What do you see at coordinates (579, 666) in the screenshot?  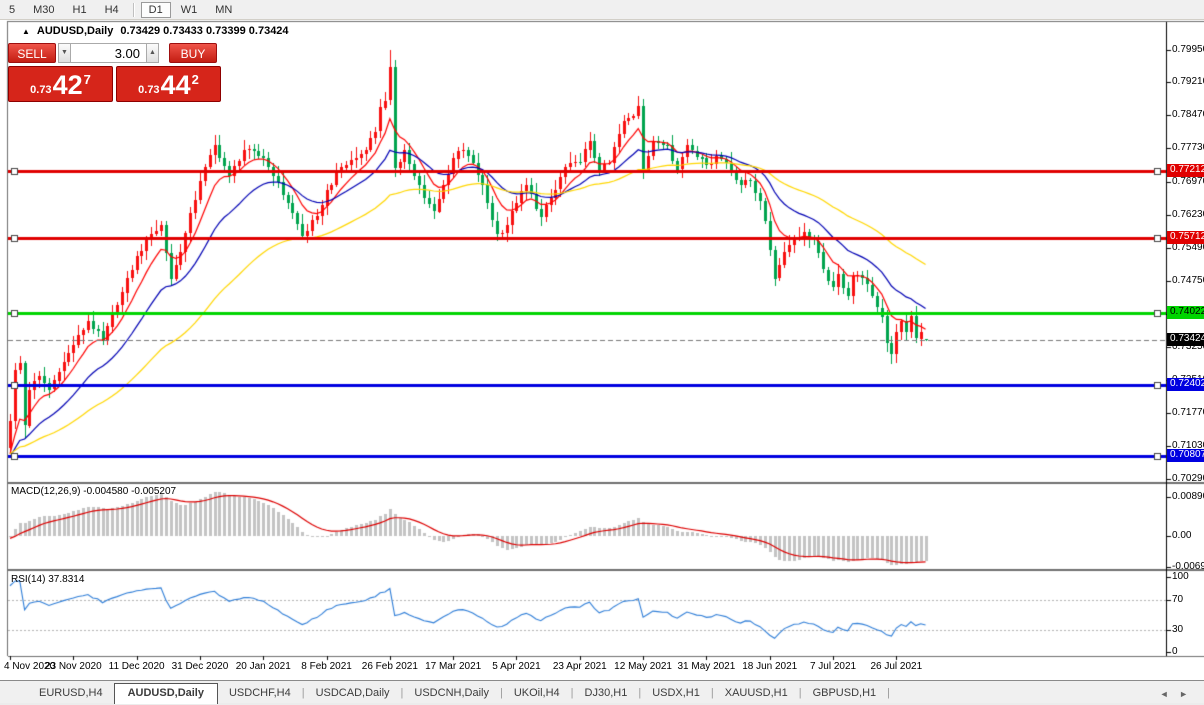 I see `date-axis-label: 23 Apr 2021` at bounding box center [579, 666].